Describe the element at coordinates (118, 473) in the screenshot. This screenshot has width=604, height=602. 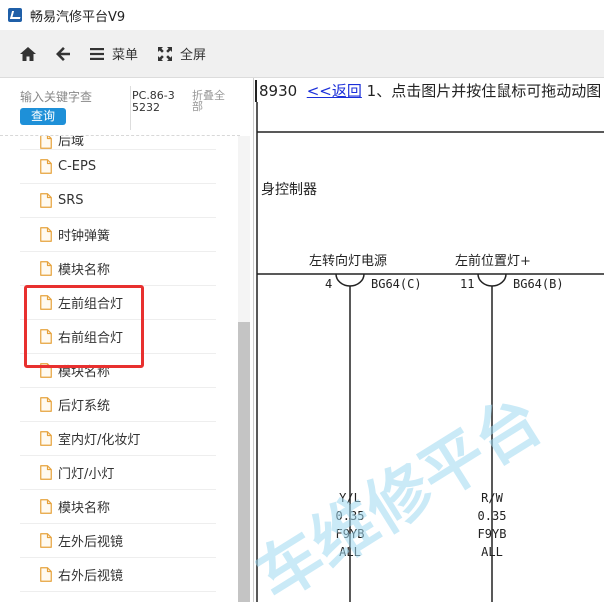
I see `tree-item: 门灯/小灯` at that location.